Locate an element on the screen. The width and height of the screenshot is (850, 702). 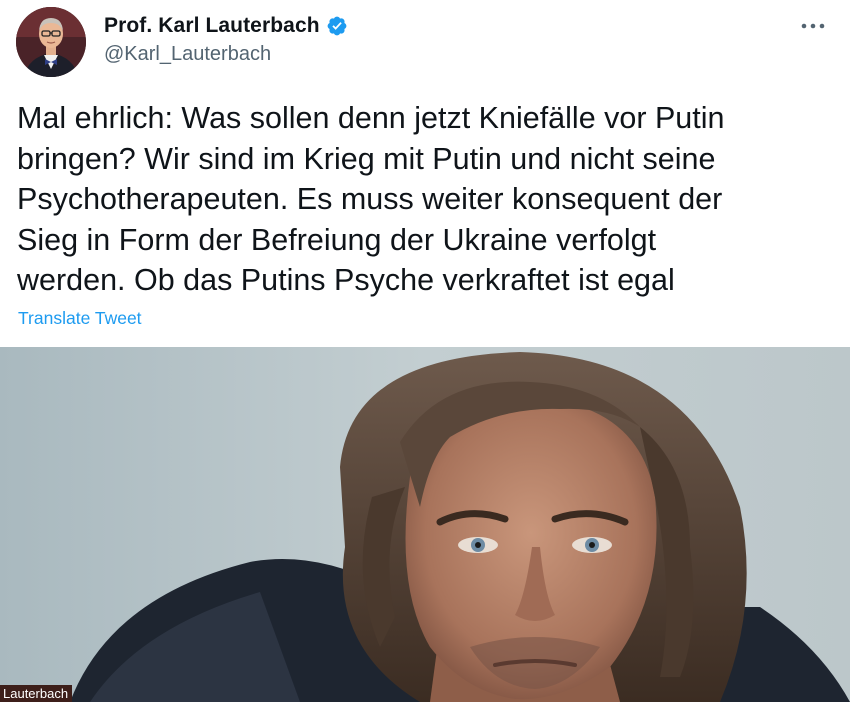
avatar is located at coordinates (51, 42).